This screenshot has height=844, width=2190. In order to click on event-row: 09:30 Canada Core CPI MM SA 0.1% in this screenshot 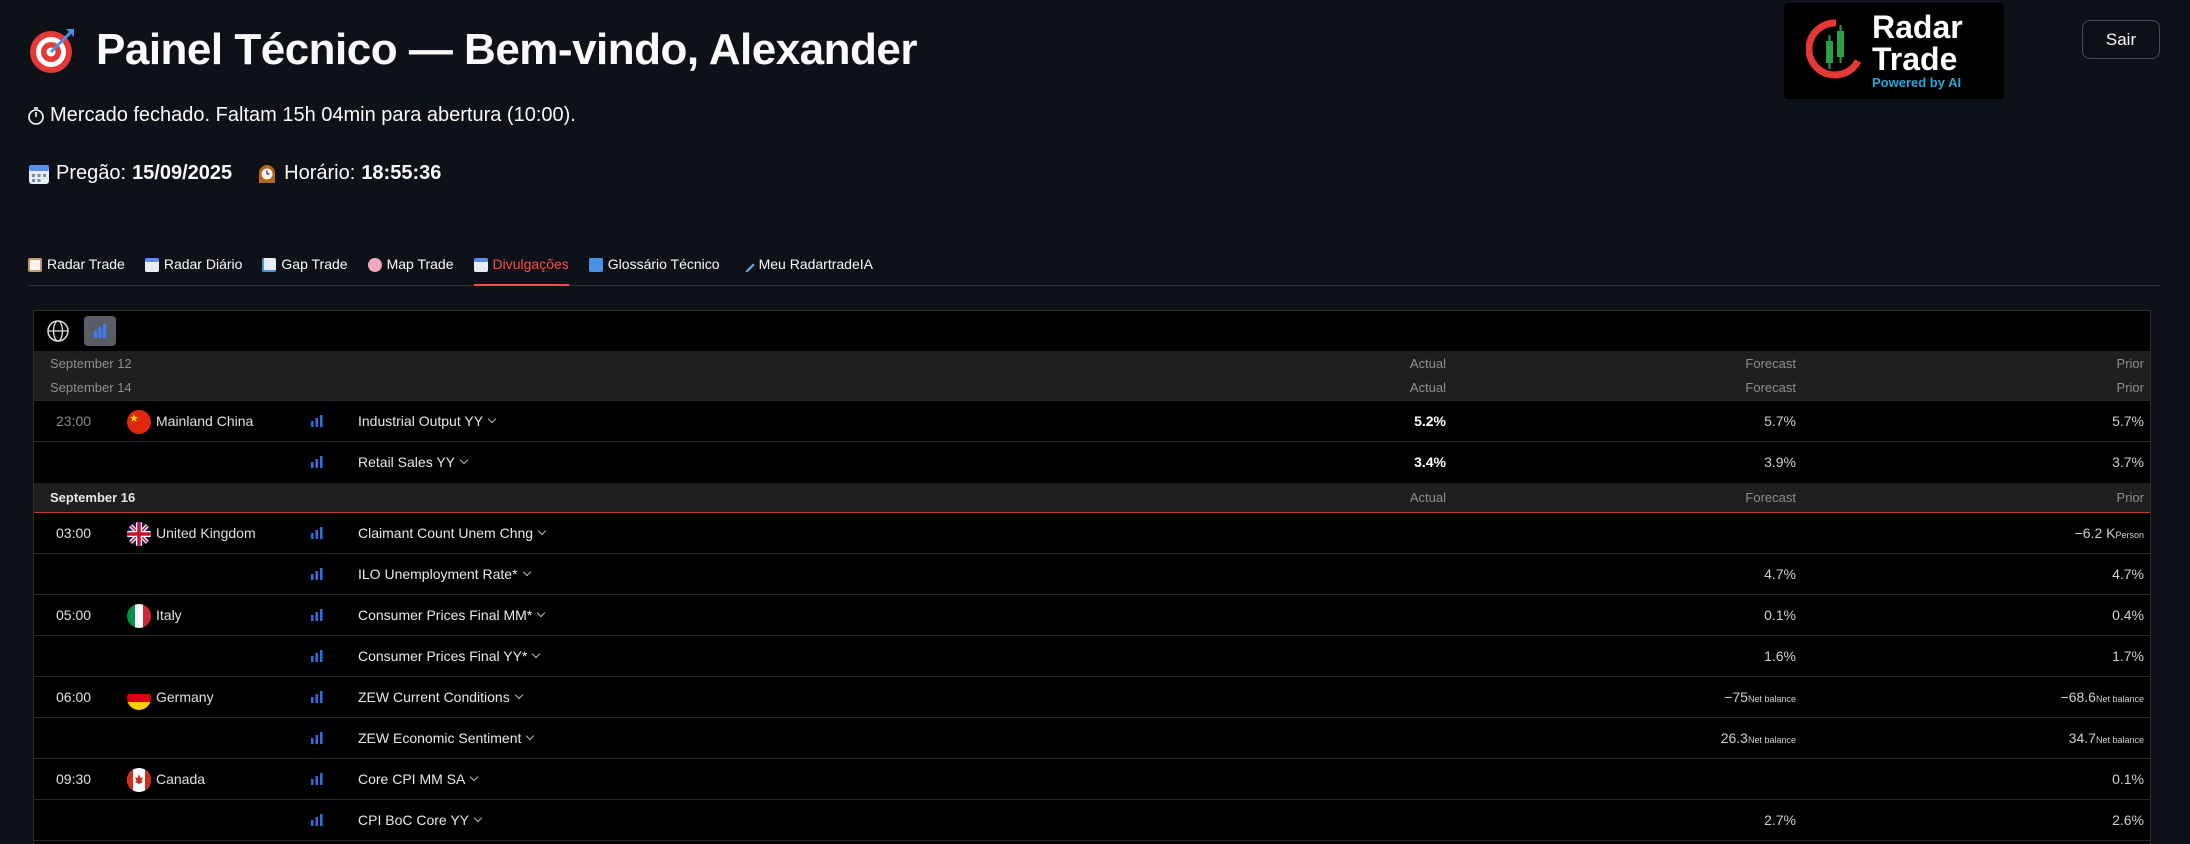, I will do `click(1092, 779)`.